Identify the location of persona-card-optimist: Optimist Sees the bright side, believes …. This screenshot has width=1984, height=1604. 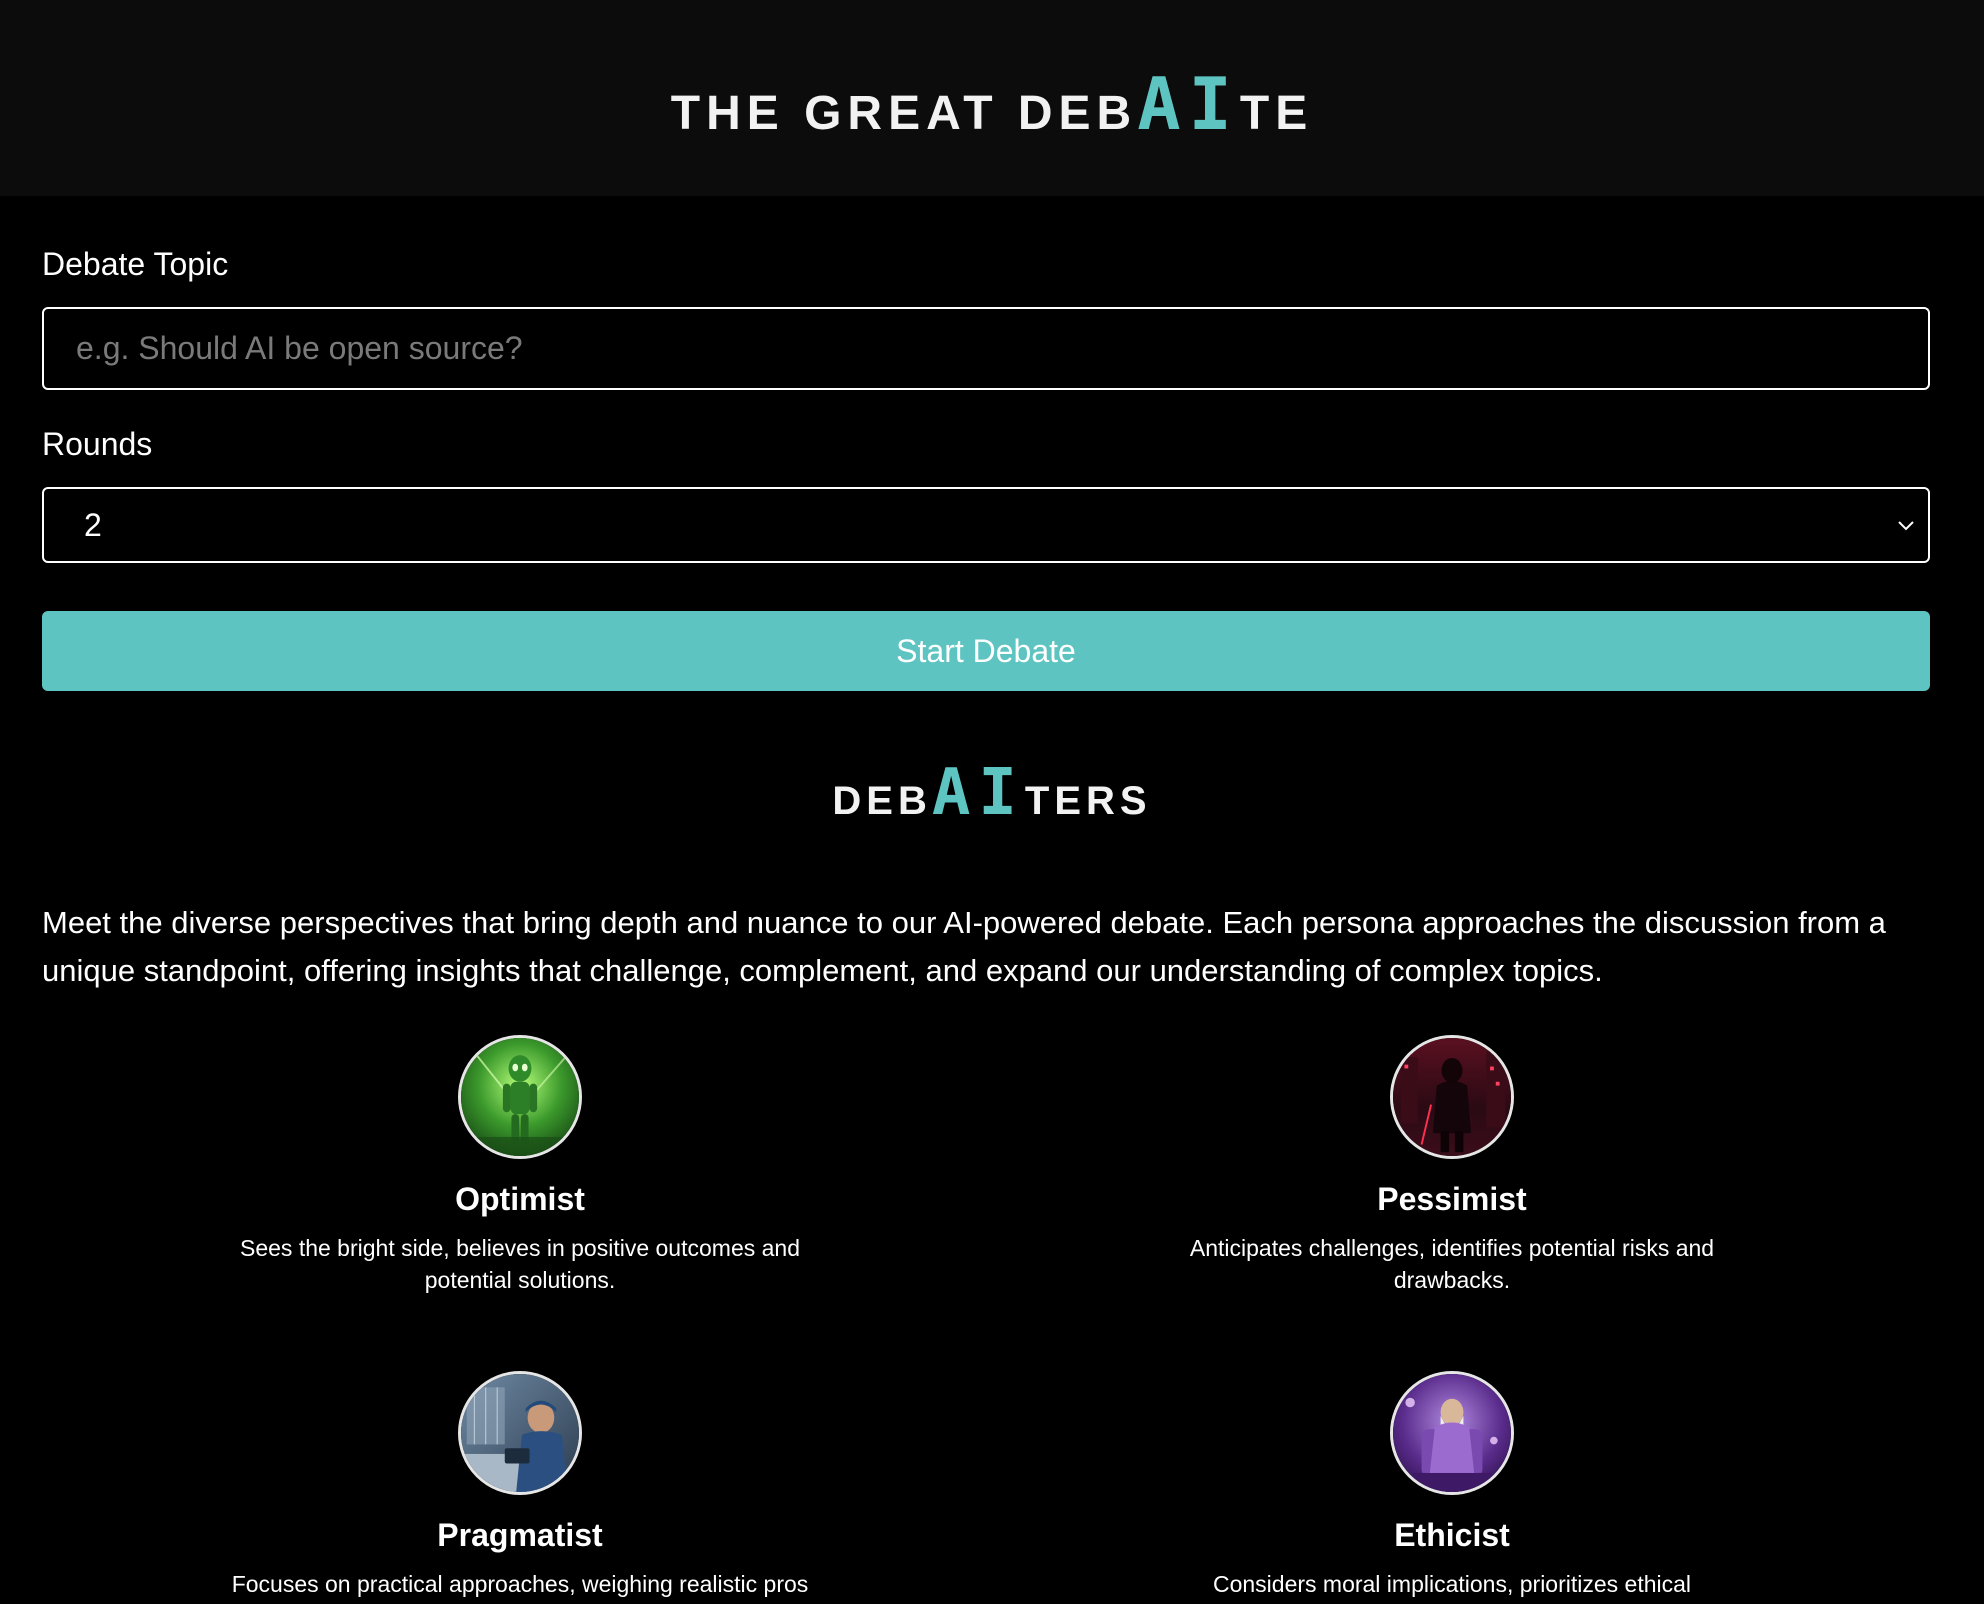
(520, 1165).